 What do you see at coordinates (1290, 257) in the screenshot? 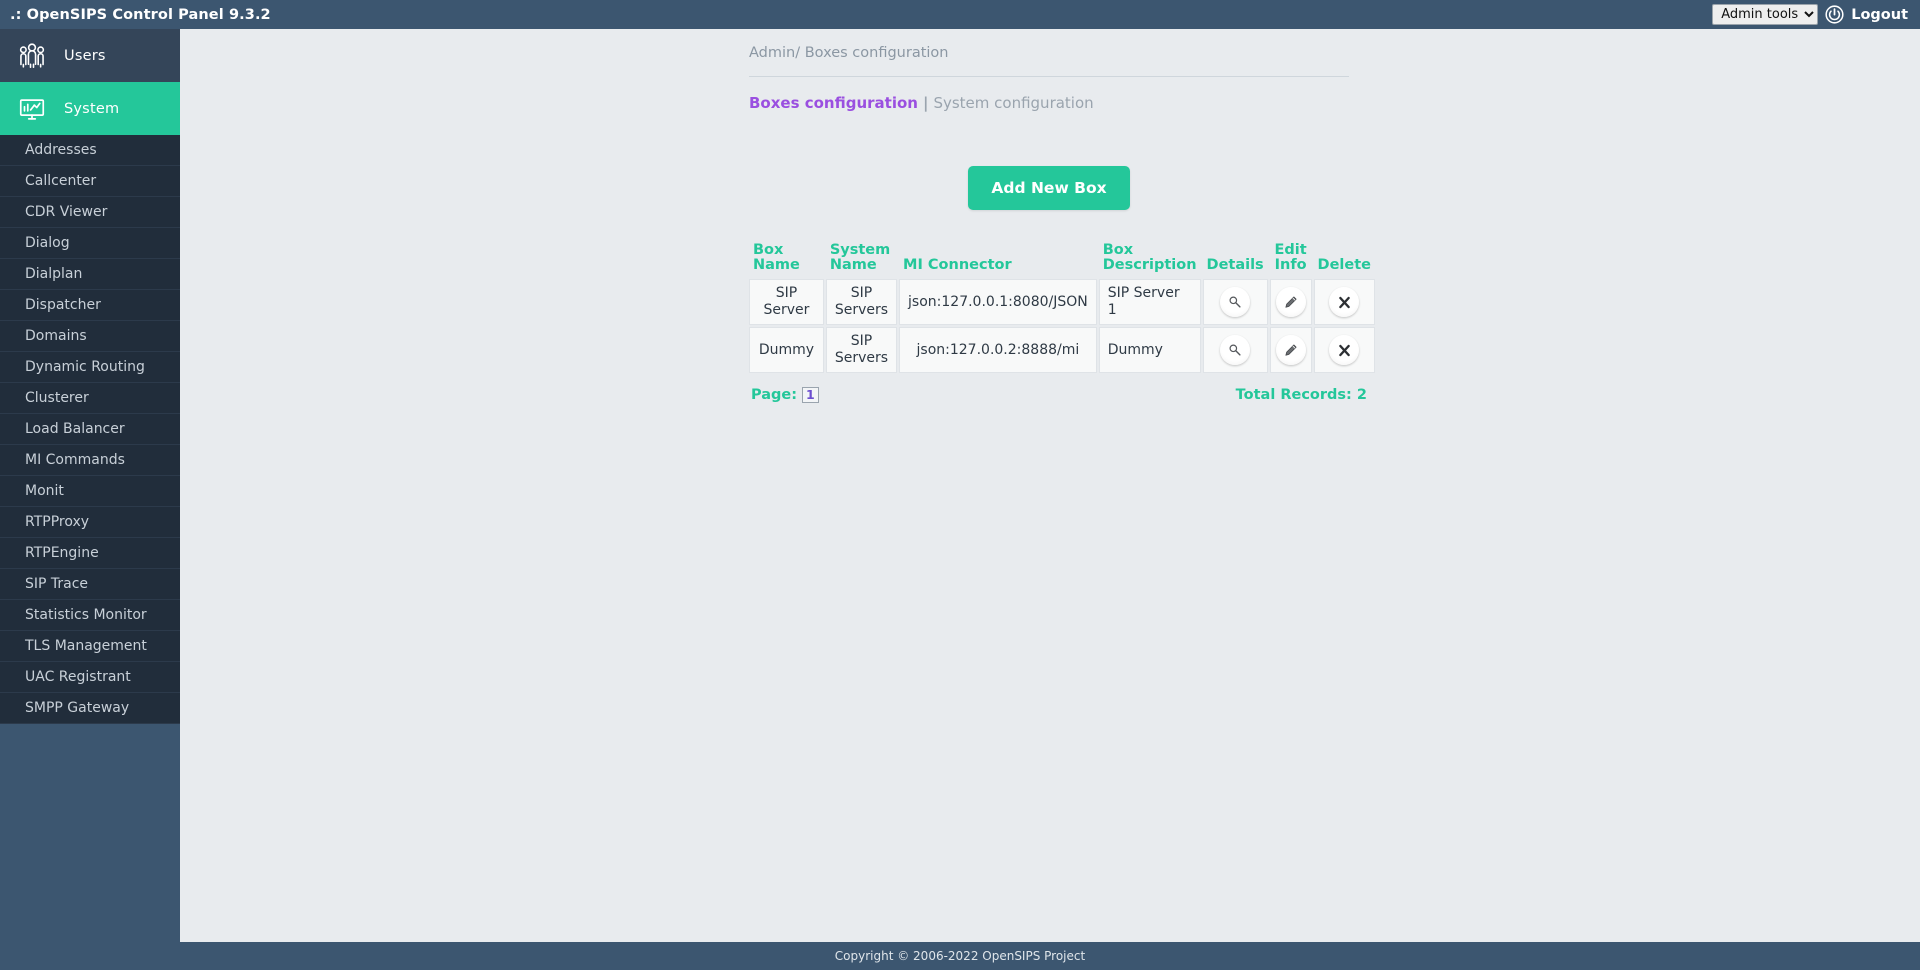
I see `column-header-edit-info: Edit Info` at bounding box center [1290, 257].